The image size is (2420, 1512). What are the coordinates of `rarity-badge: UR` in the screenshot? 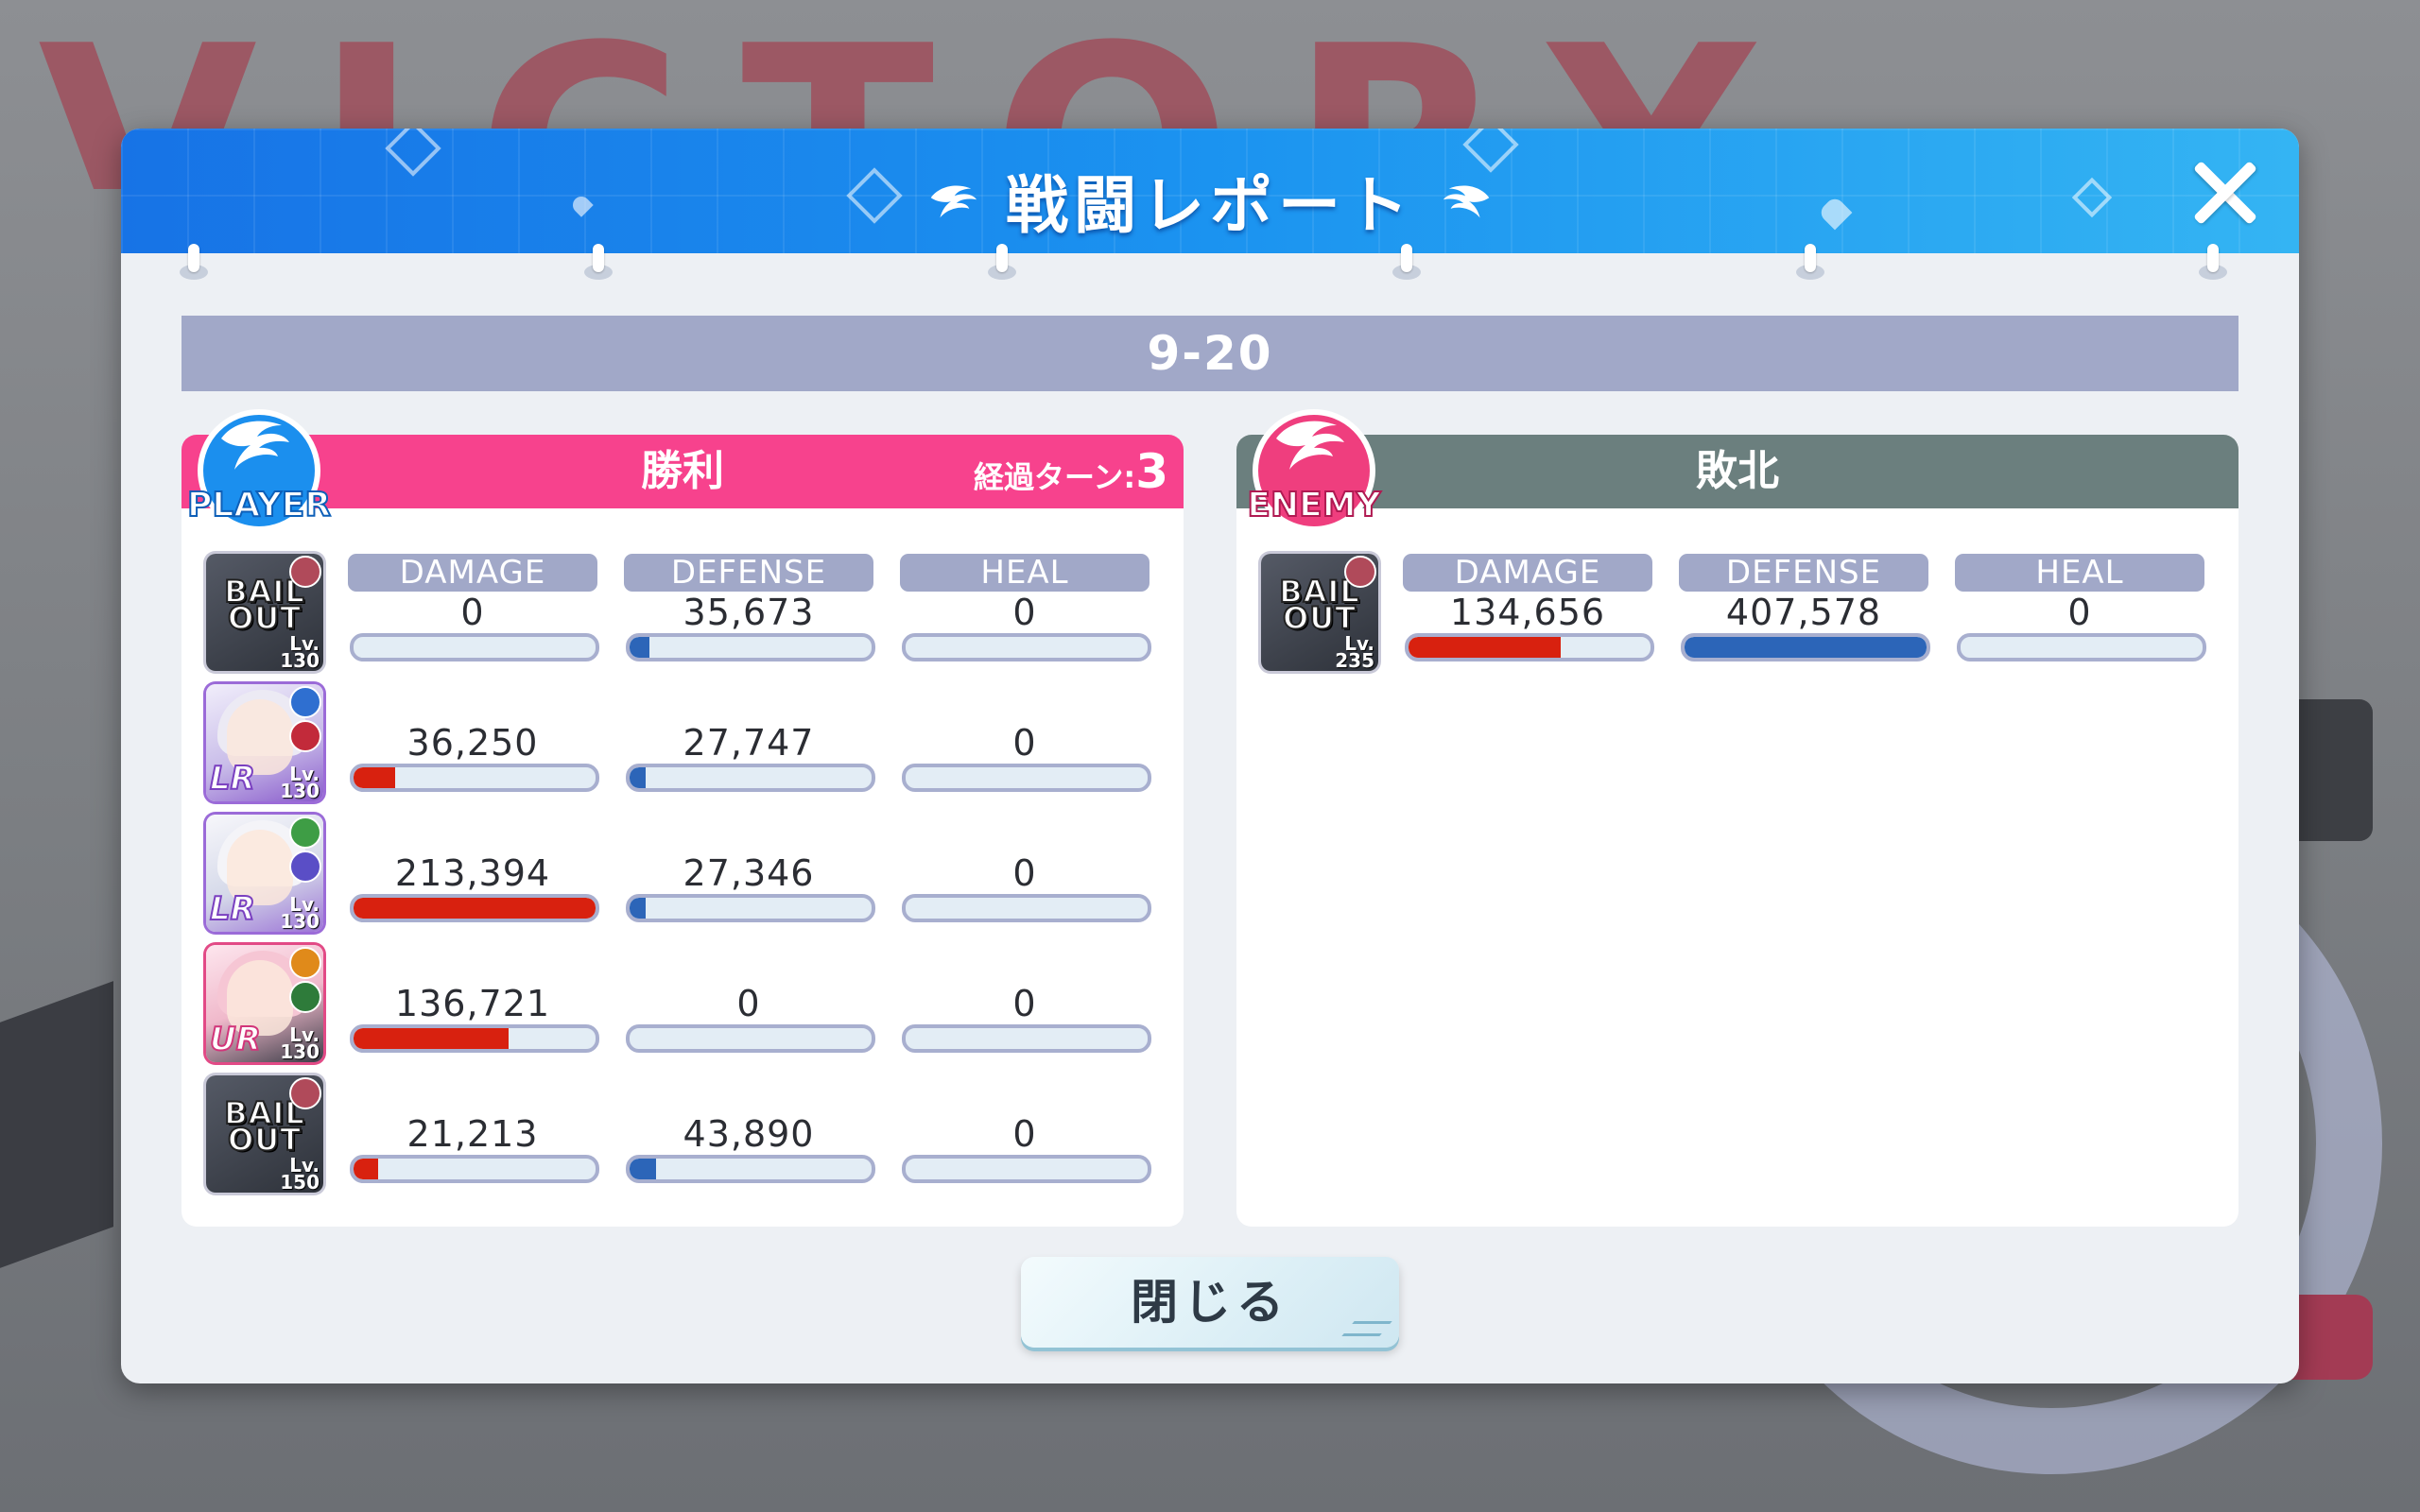 It's located at (235, 1039).